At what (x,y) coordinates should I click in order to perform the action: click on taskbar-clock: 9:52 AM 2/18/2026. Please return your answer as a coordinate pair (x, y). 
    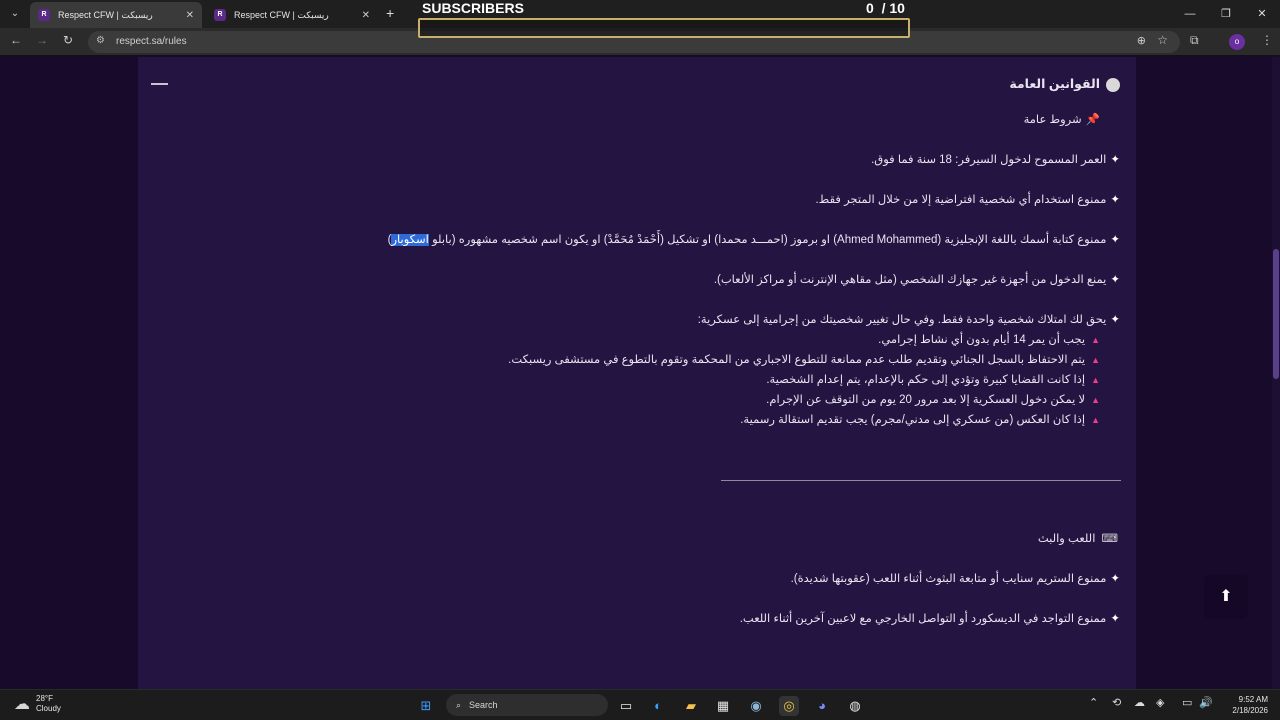
    Looking at the image, I should click on (1244, 705).